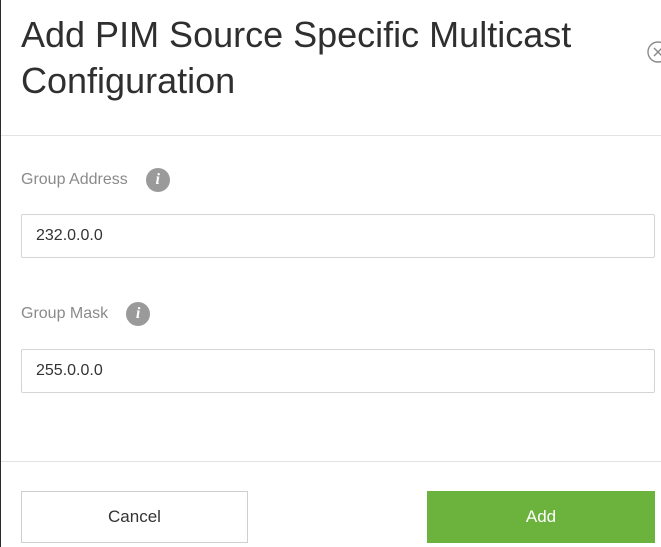 The height and width of the screenshot is (547, 661). I want to click on group-mask-input, so click(338, 371).